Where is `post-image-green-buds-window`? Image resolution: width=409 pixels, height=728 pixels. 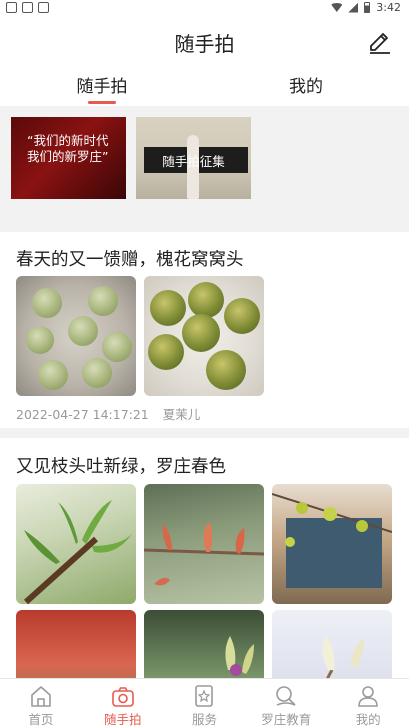 post-image-green-buds-window is located at coordinates (332, 544).